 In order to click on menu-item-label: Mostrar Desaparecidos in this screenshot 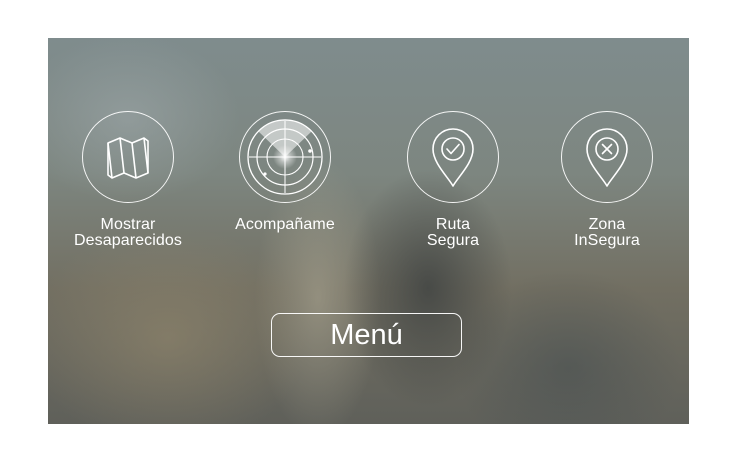, I will do `click(128, 232)`.